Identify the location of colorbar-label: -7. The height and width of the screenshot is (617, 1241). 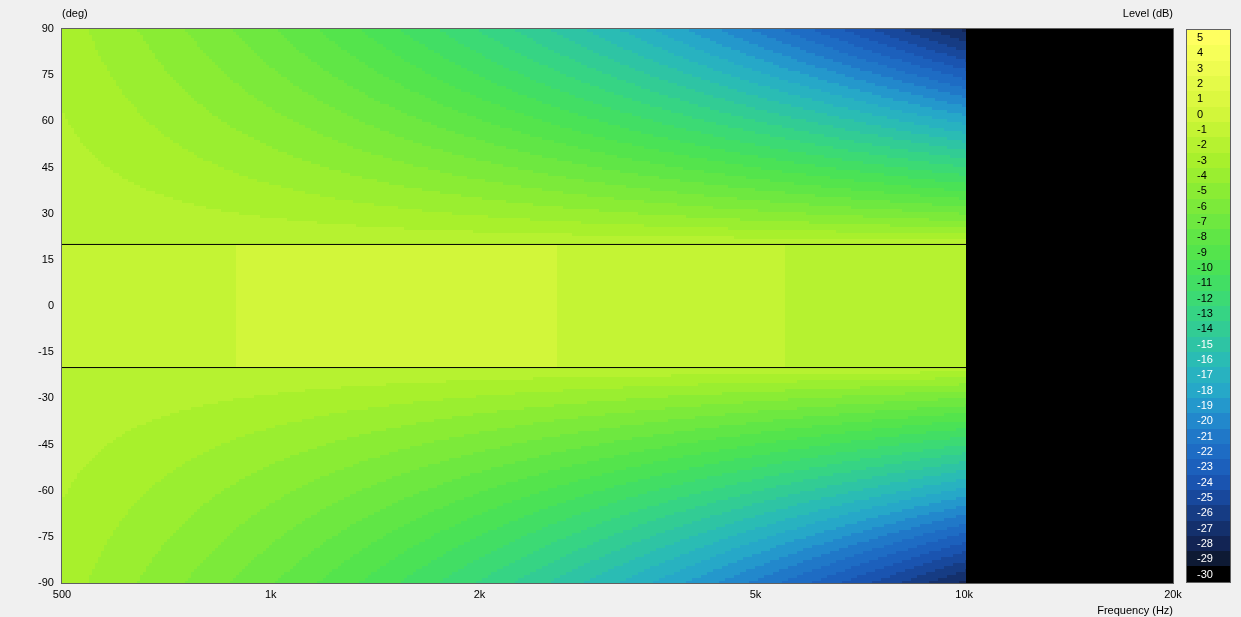
(1202, 222).